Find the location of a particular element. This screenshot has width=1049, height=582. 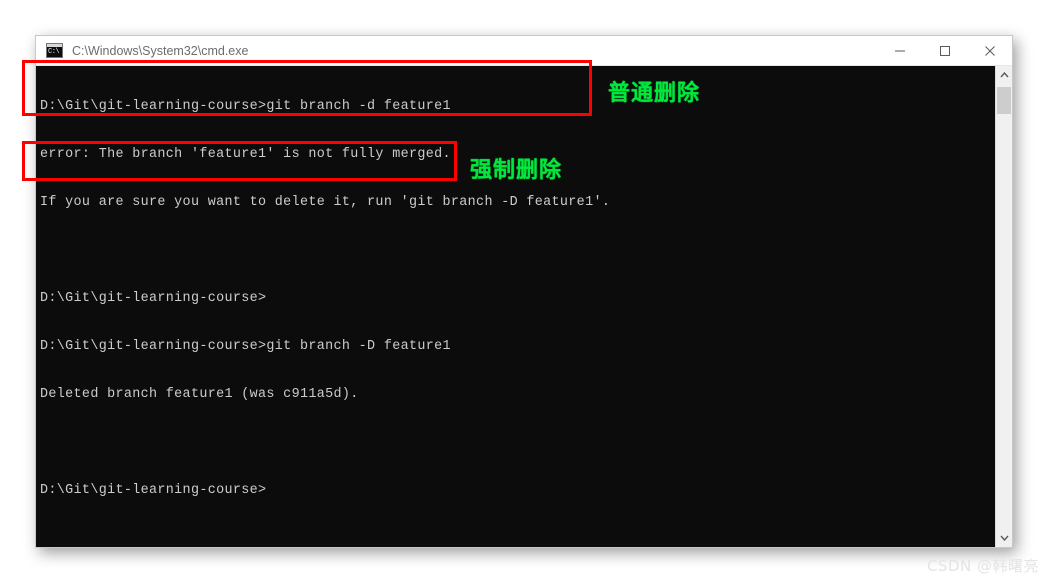

minimize-button is located at coordinates (899, 50).